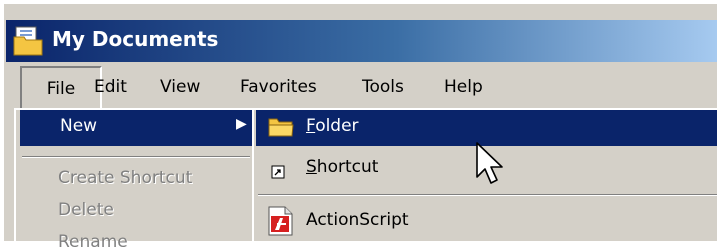  What do you see at coordinates (489, 163) in the screenshot?
I see `mouse-cursor-icon` at bounding box center [489, 163].